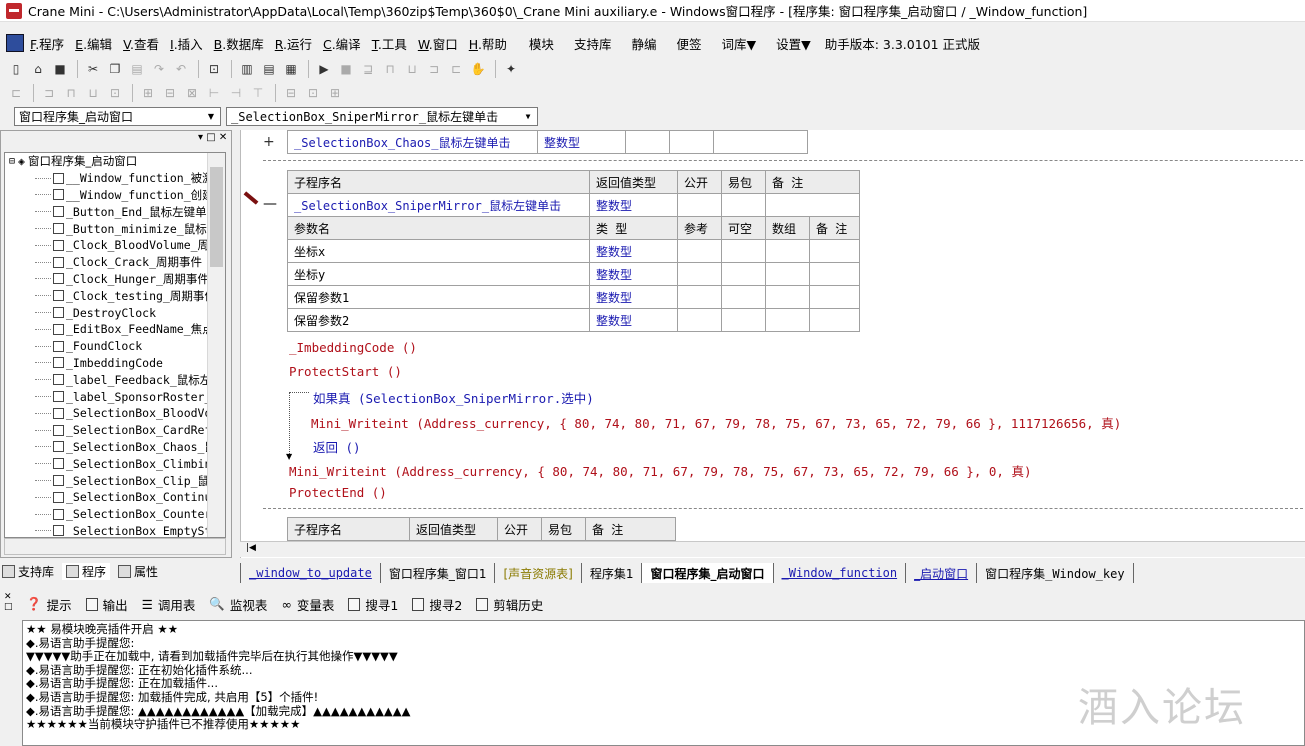  What do you see at coordinates (117, 116) in the screenshot?
I see `class-combo: 窗口程序集_启动窗口 ▼` at bounding box center [117, 116].